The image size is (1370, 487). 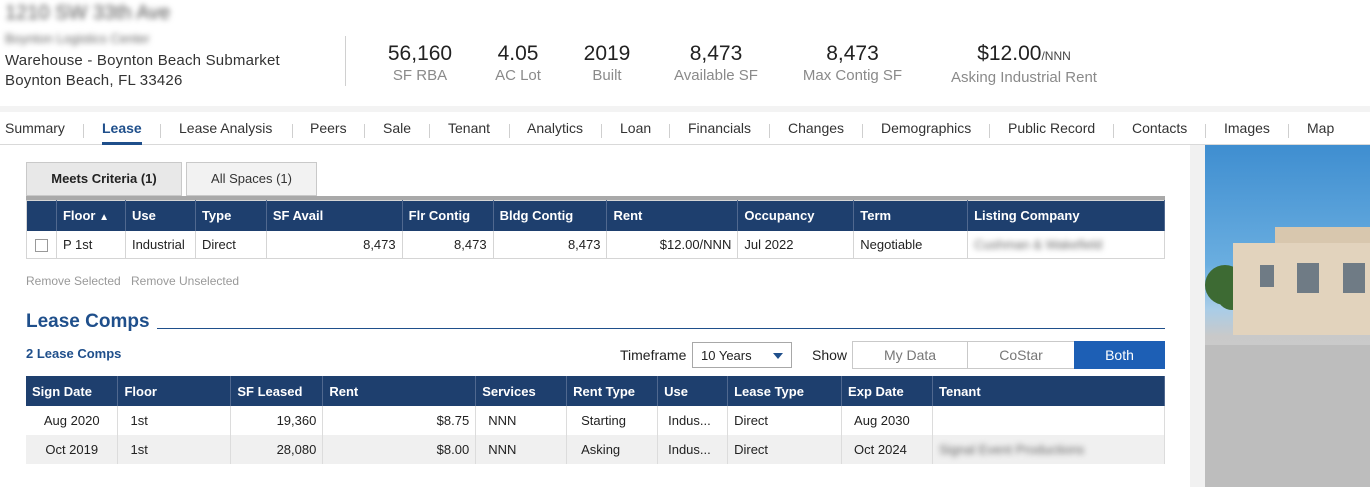 I want to click on tab-changes: Changes, so click(x=816, y=128).